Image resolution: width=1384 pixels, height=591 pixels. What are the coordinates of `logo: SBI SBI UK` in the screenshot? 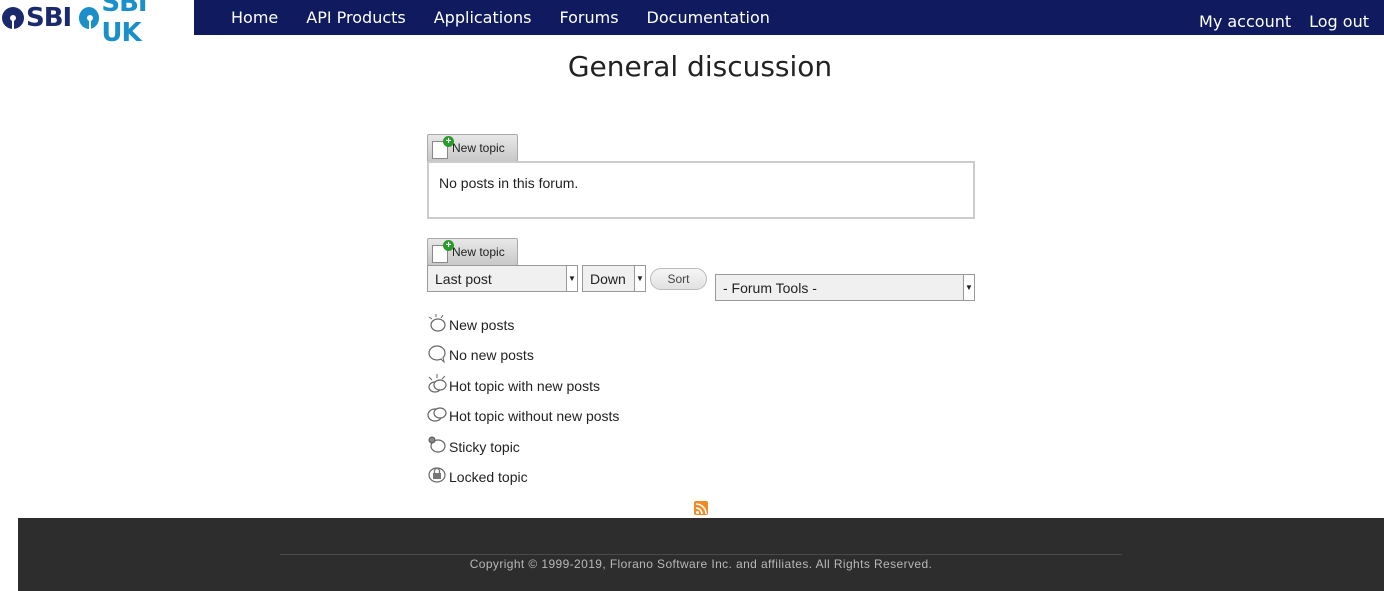 It's located at (97, 24).